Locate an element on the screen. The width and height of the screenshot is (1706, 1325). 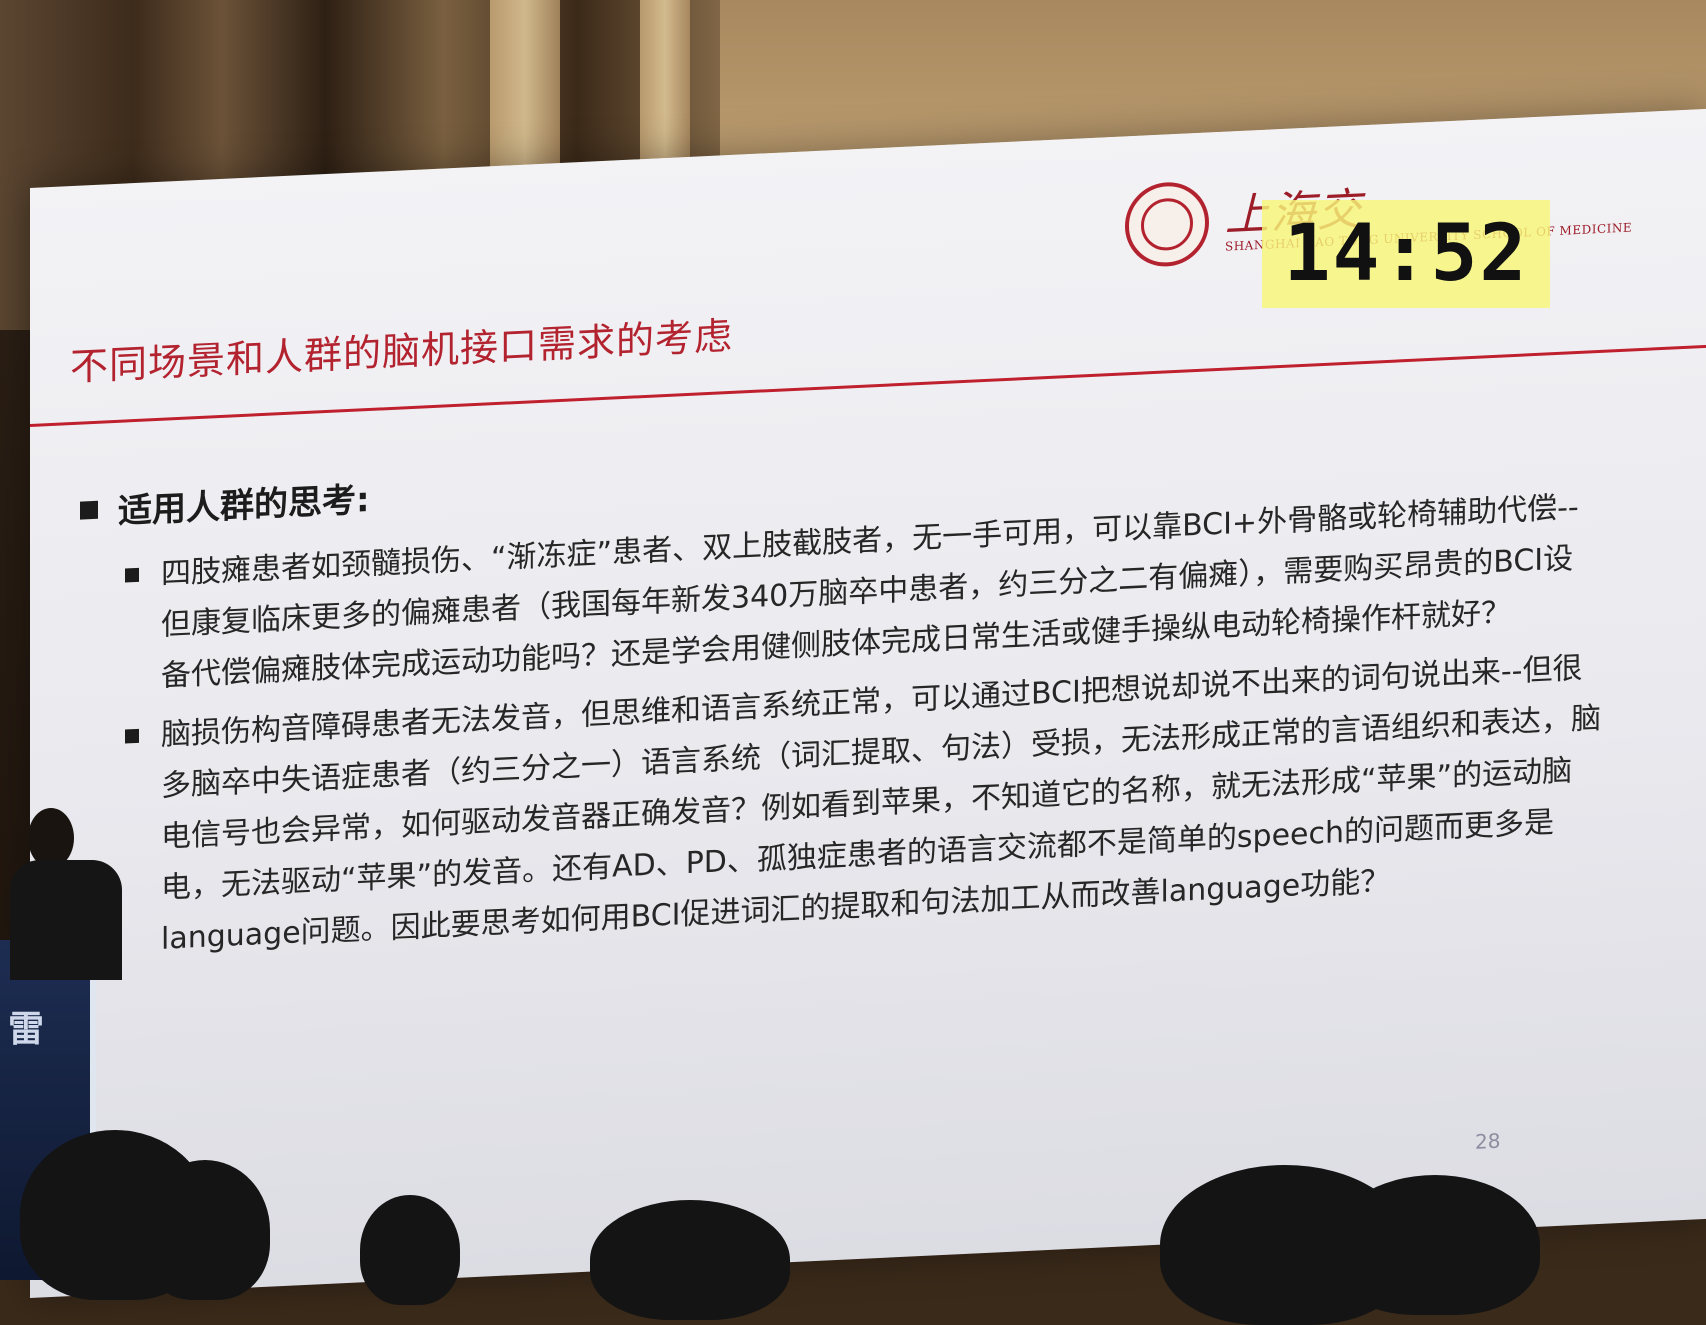
section-heading-text: 适用人群的思考: is located at coordinates (244, 505).